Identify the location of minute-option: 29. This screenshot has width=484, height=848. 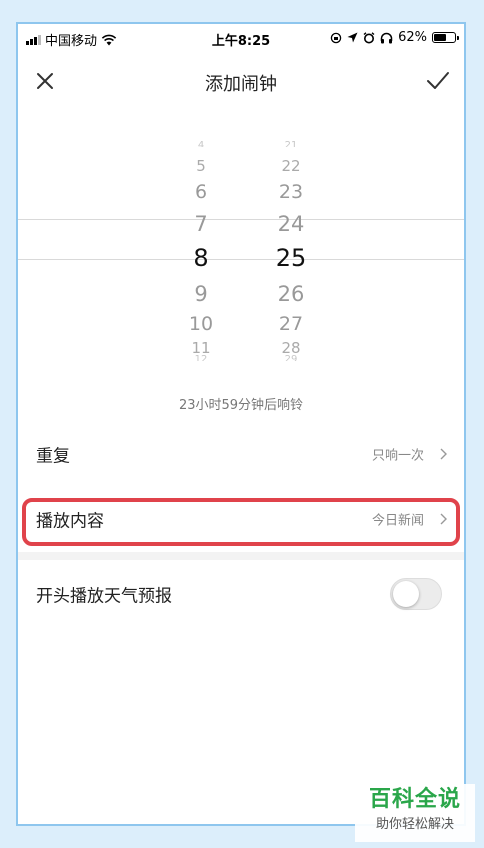
(291, 358).